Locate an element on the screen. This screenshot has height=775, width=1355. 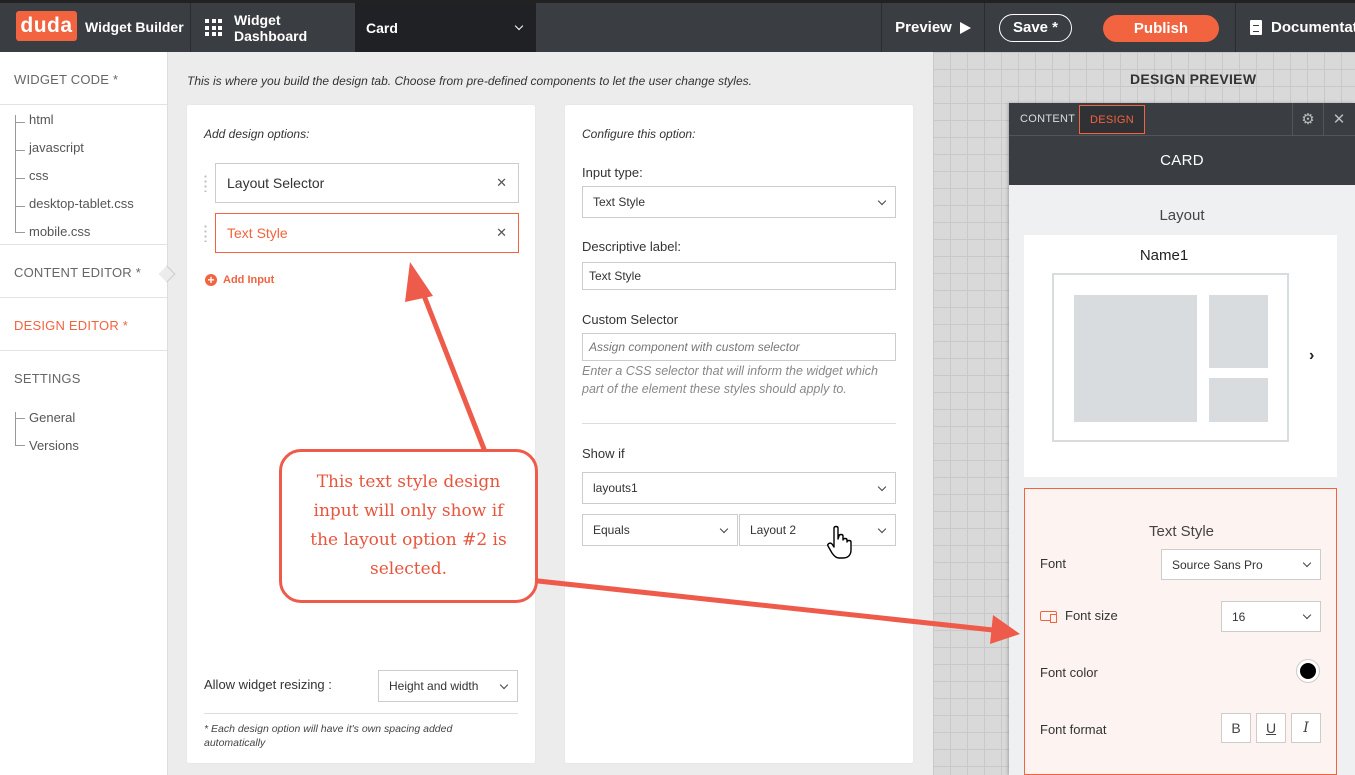
sidebar-design-editor: DESIGN EDITOR * is located at coordinates (71, 325).